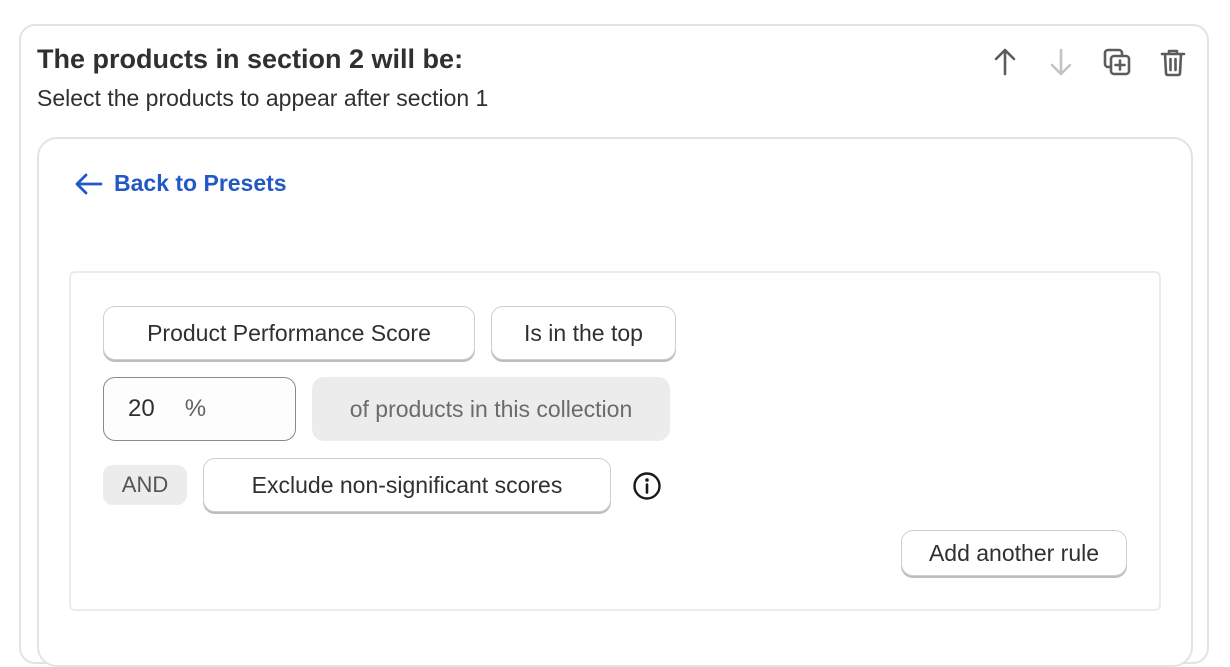  I want to click on scope-text: of products in this collection, so click(491, 409).